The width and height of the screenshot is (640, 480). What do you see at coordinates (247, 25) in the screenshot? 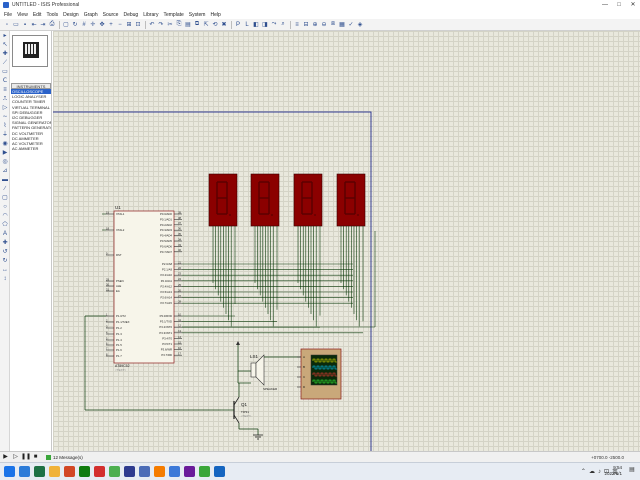
I see `make-device-icon: L` at bounding box center [247, 25].